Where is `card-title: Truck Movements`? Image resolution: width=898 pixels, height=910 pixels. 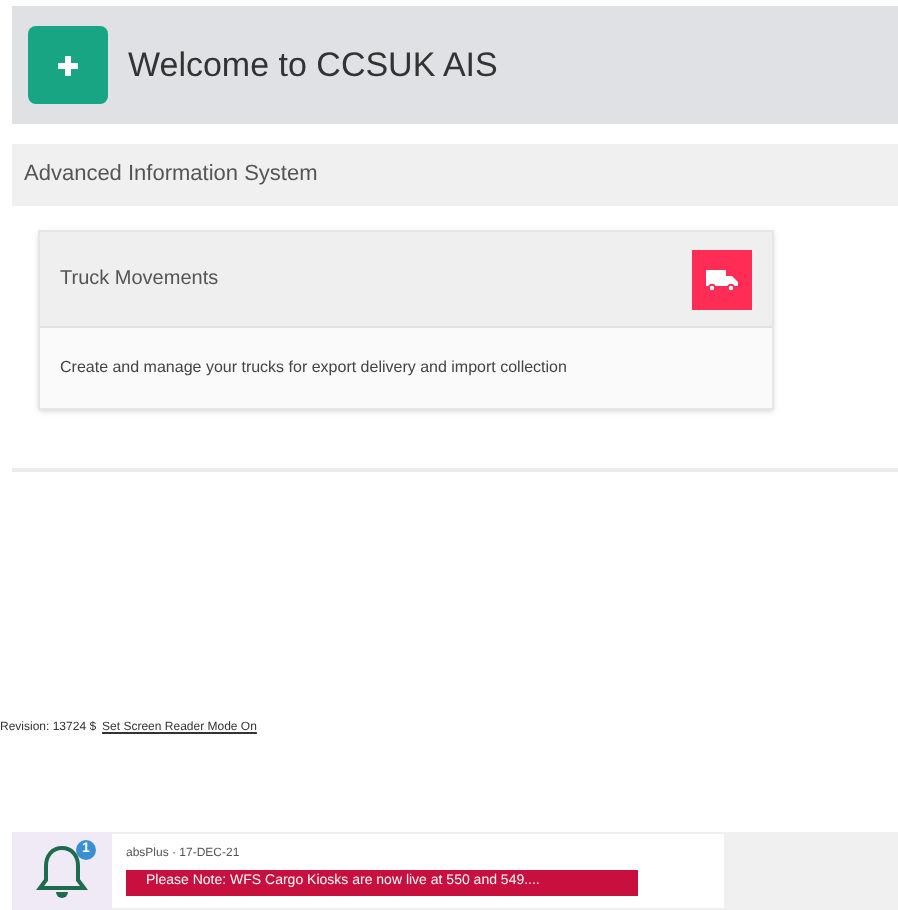
card-title: Truck Movements is located at coordinates (139, 280).